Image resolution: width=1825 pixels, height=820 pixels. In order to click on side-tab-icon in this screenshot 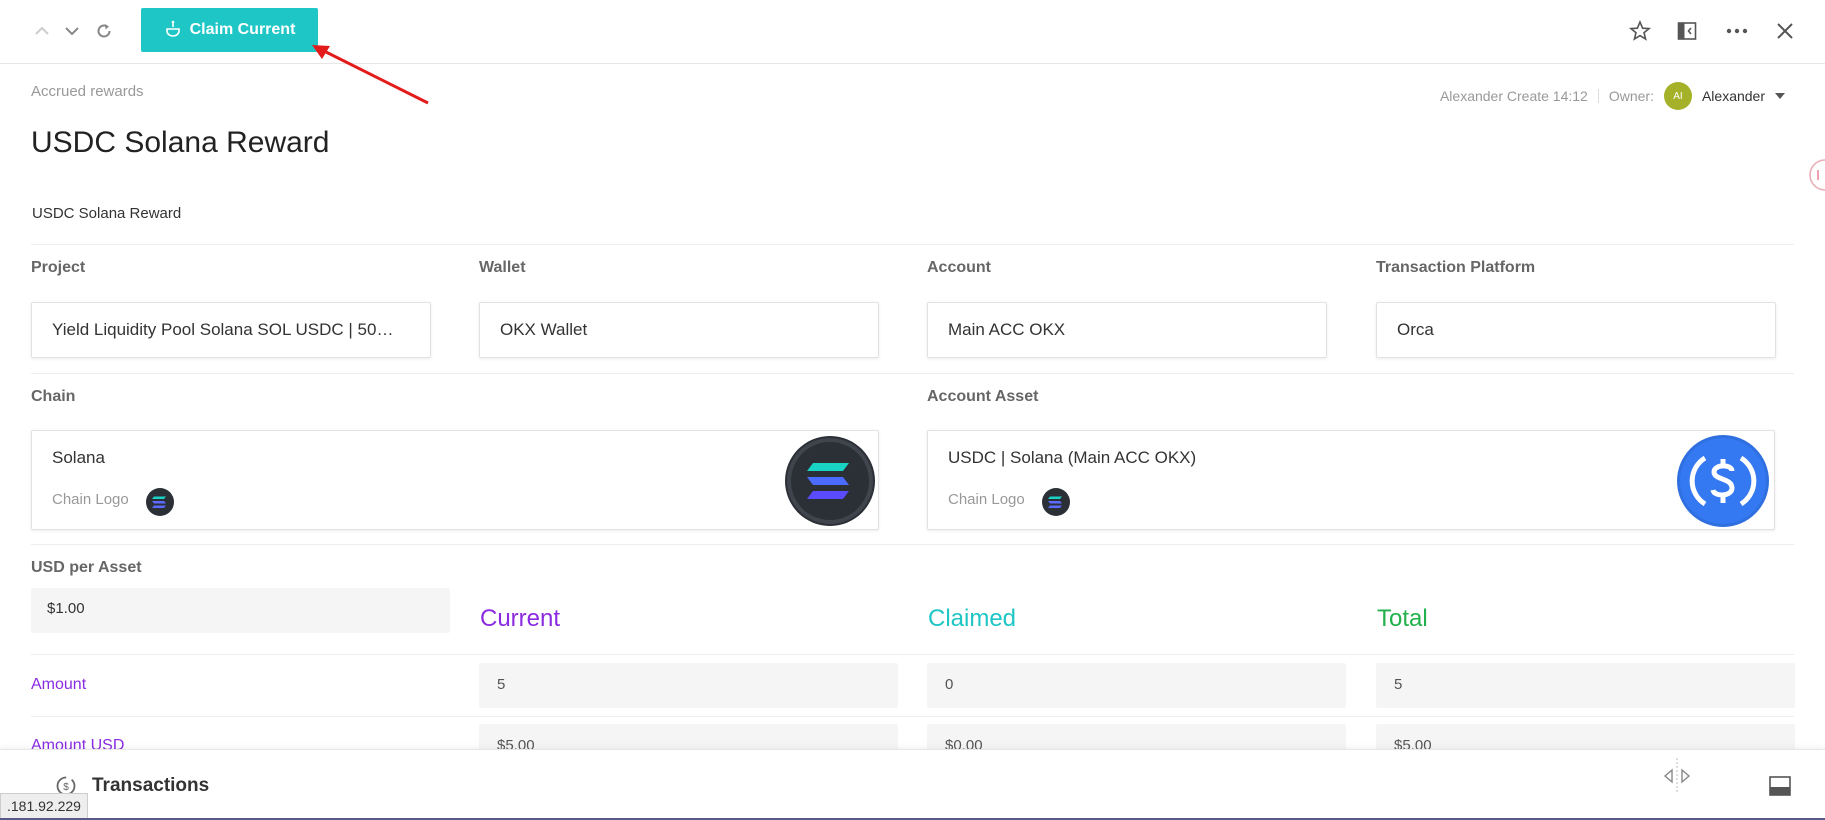, I will do `click(1816, 175)`.